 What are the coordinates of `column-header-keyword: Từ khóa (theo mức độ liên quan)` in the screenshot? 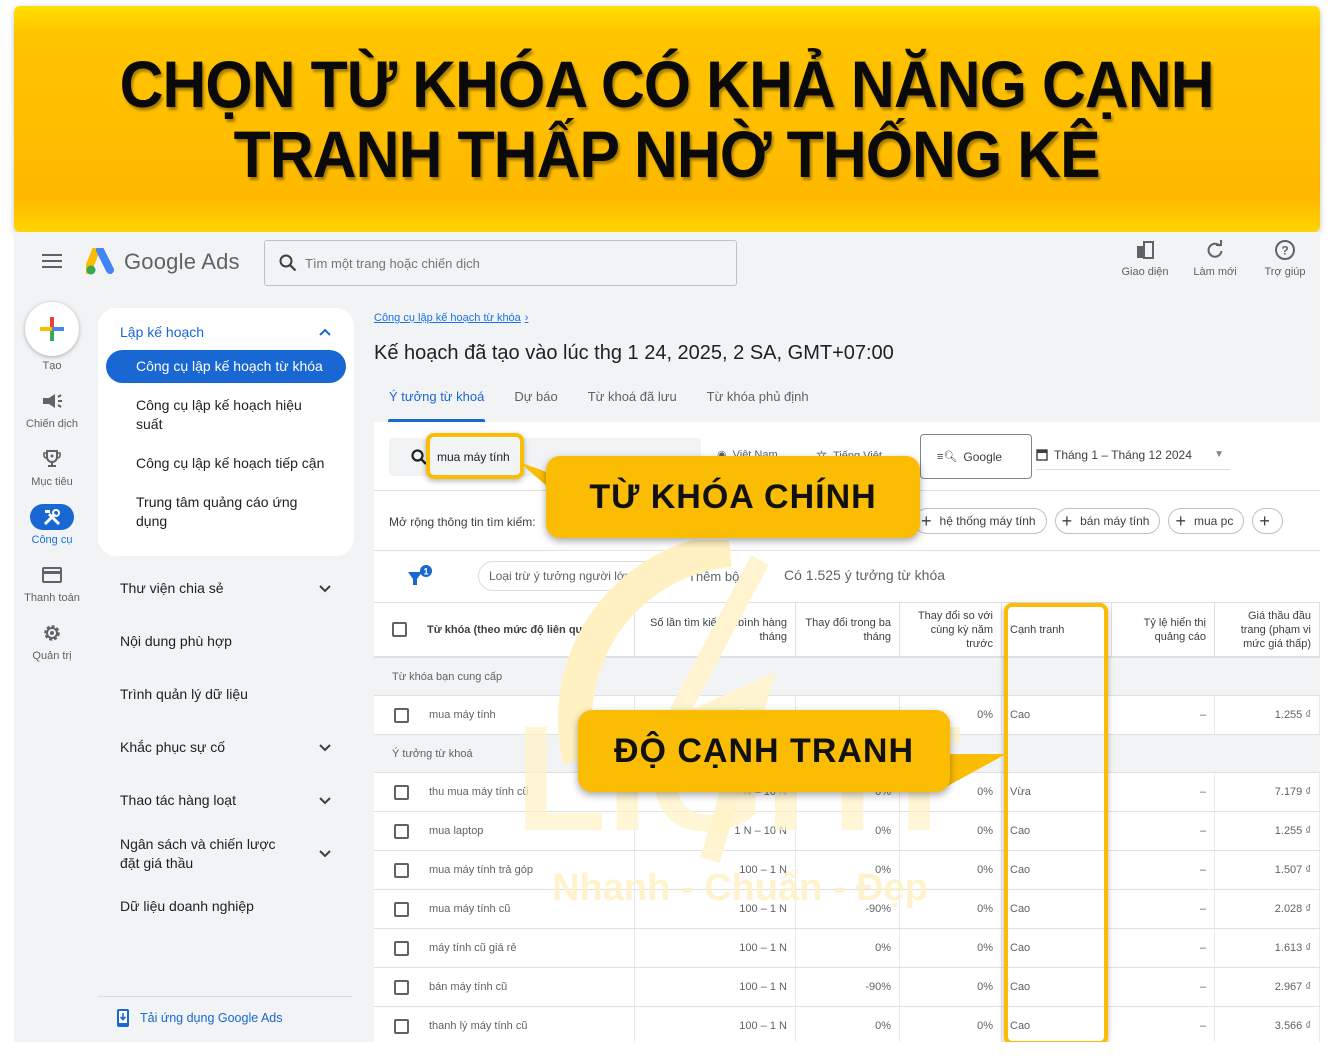 It's located at (504, 629).